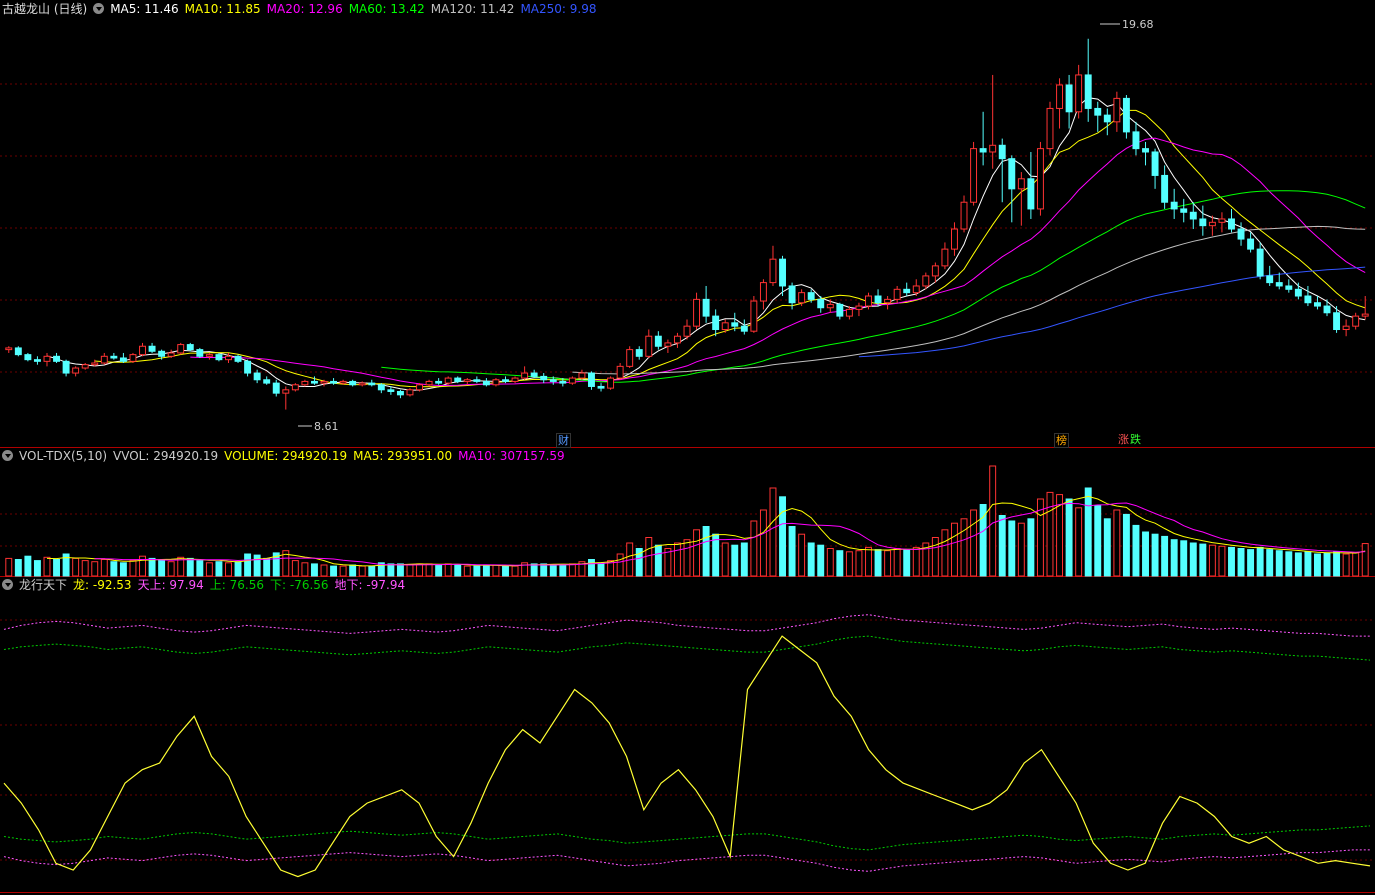 This screenshot has width=1375, height=895. Describe the element at coordinates (686, 625) in the screenshot. I see `tianshang-line` at that location.